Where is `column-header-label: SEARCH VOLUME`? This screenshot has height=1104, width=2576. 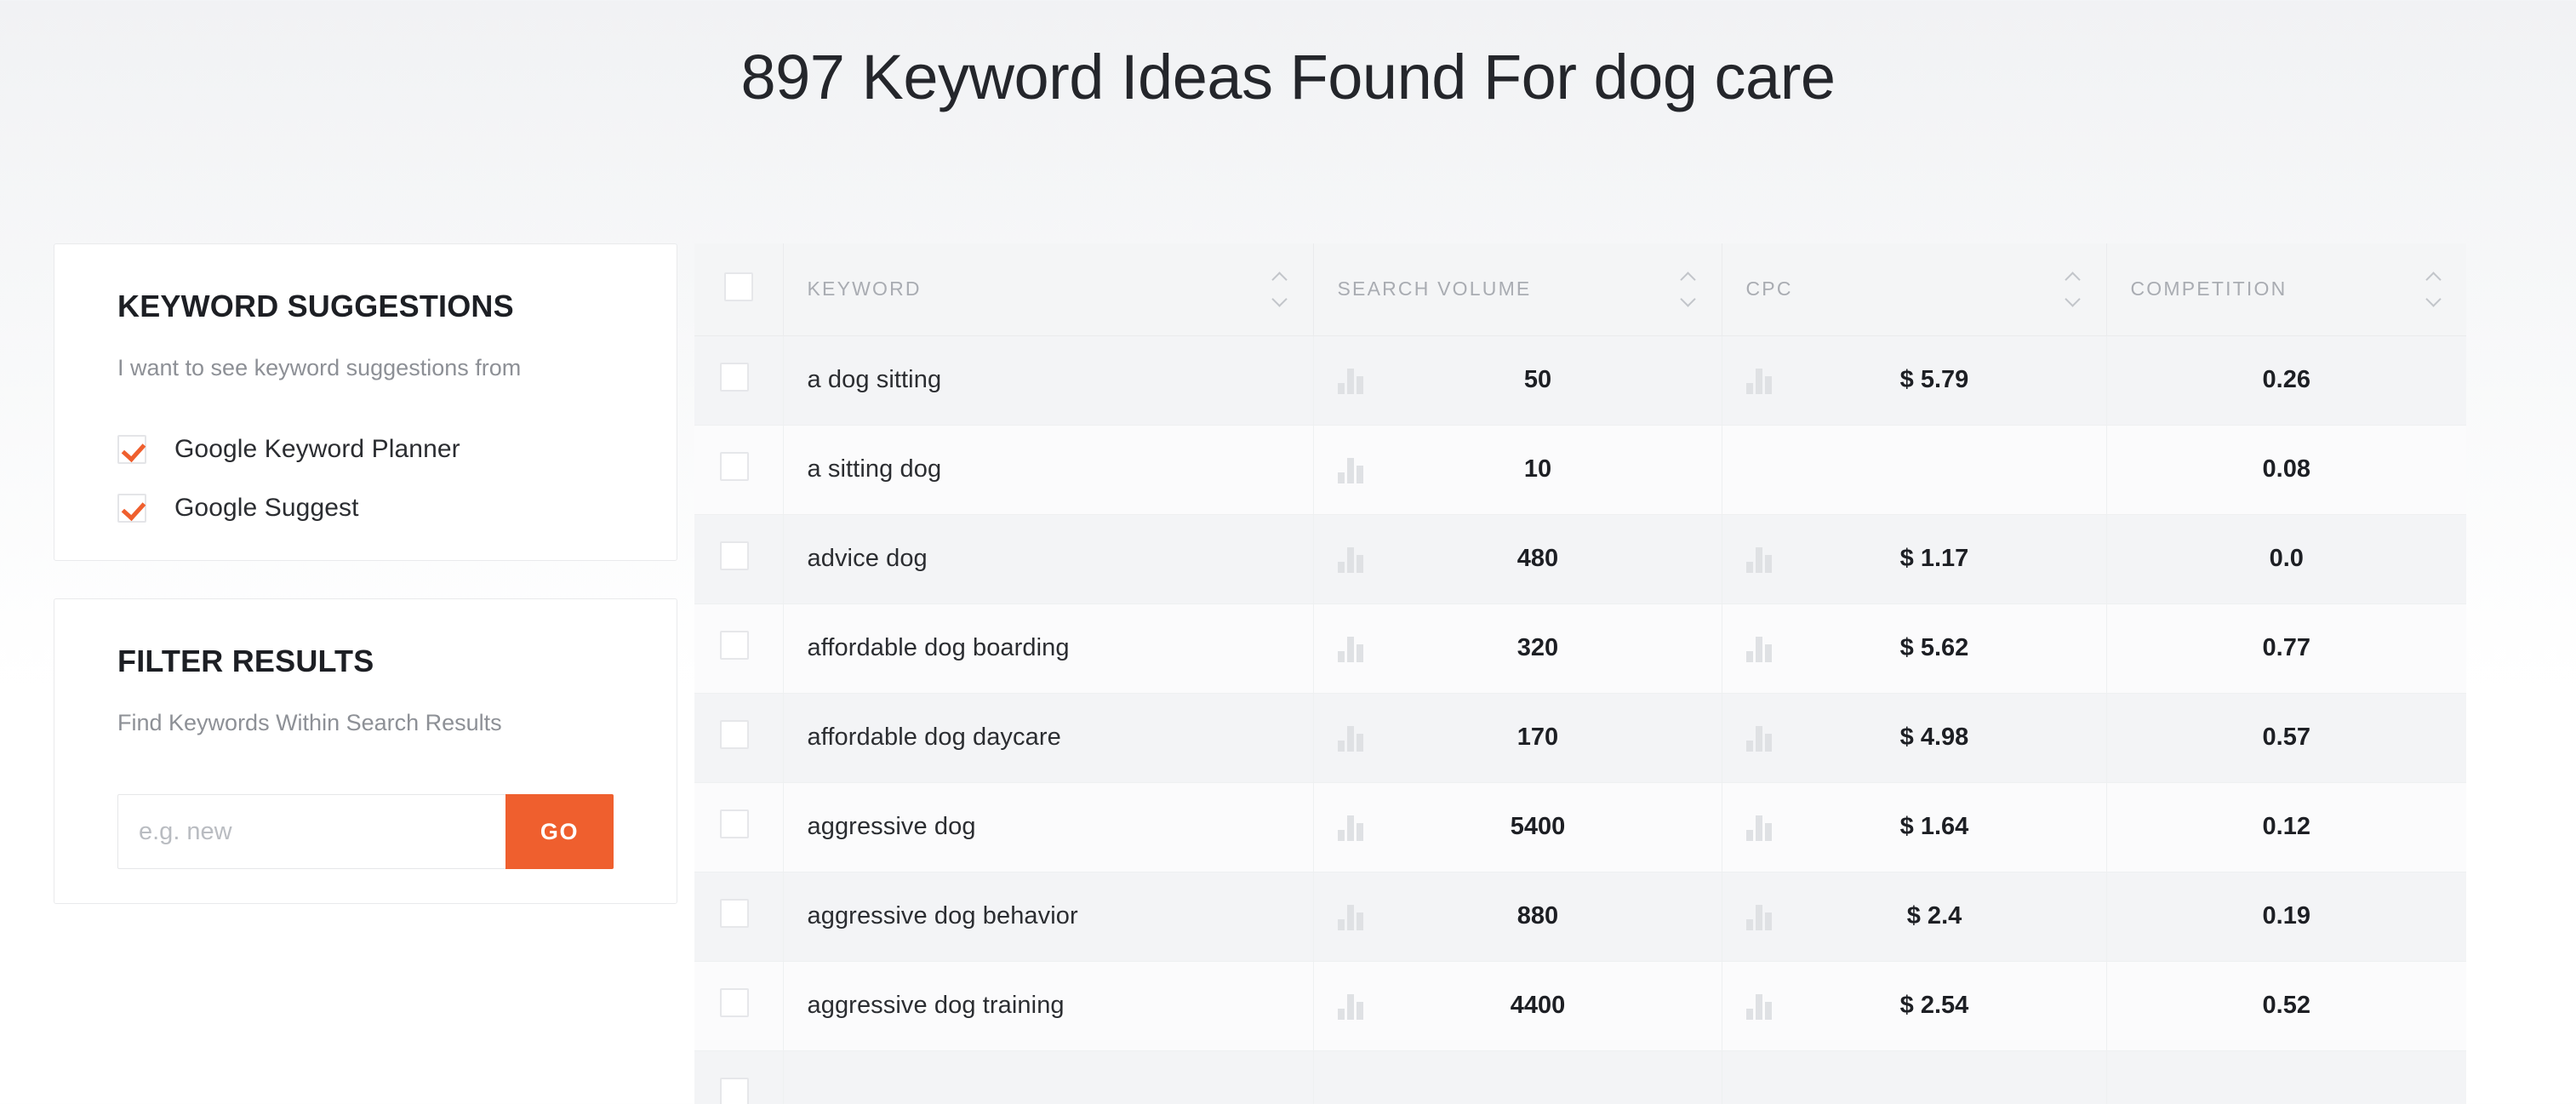
column-header-label: SEARCH VOLUME is located at coordinates (1434, 288).